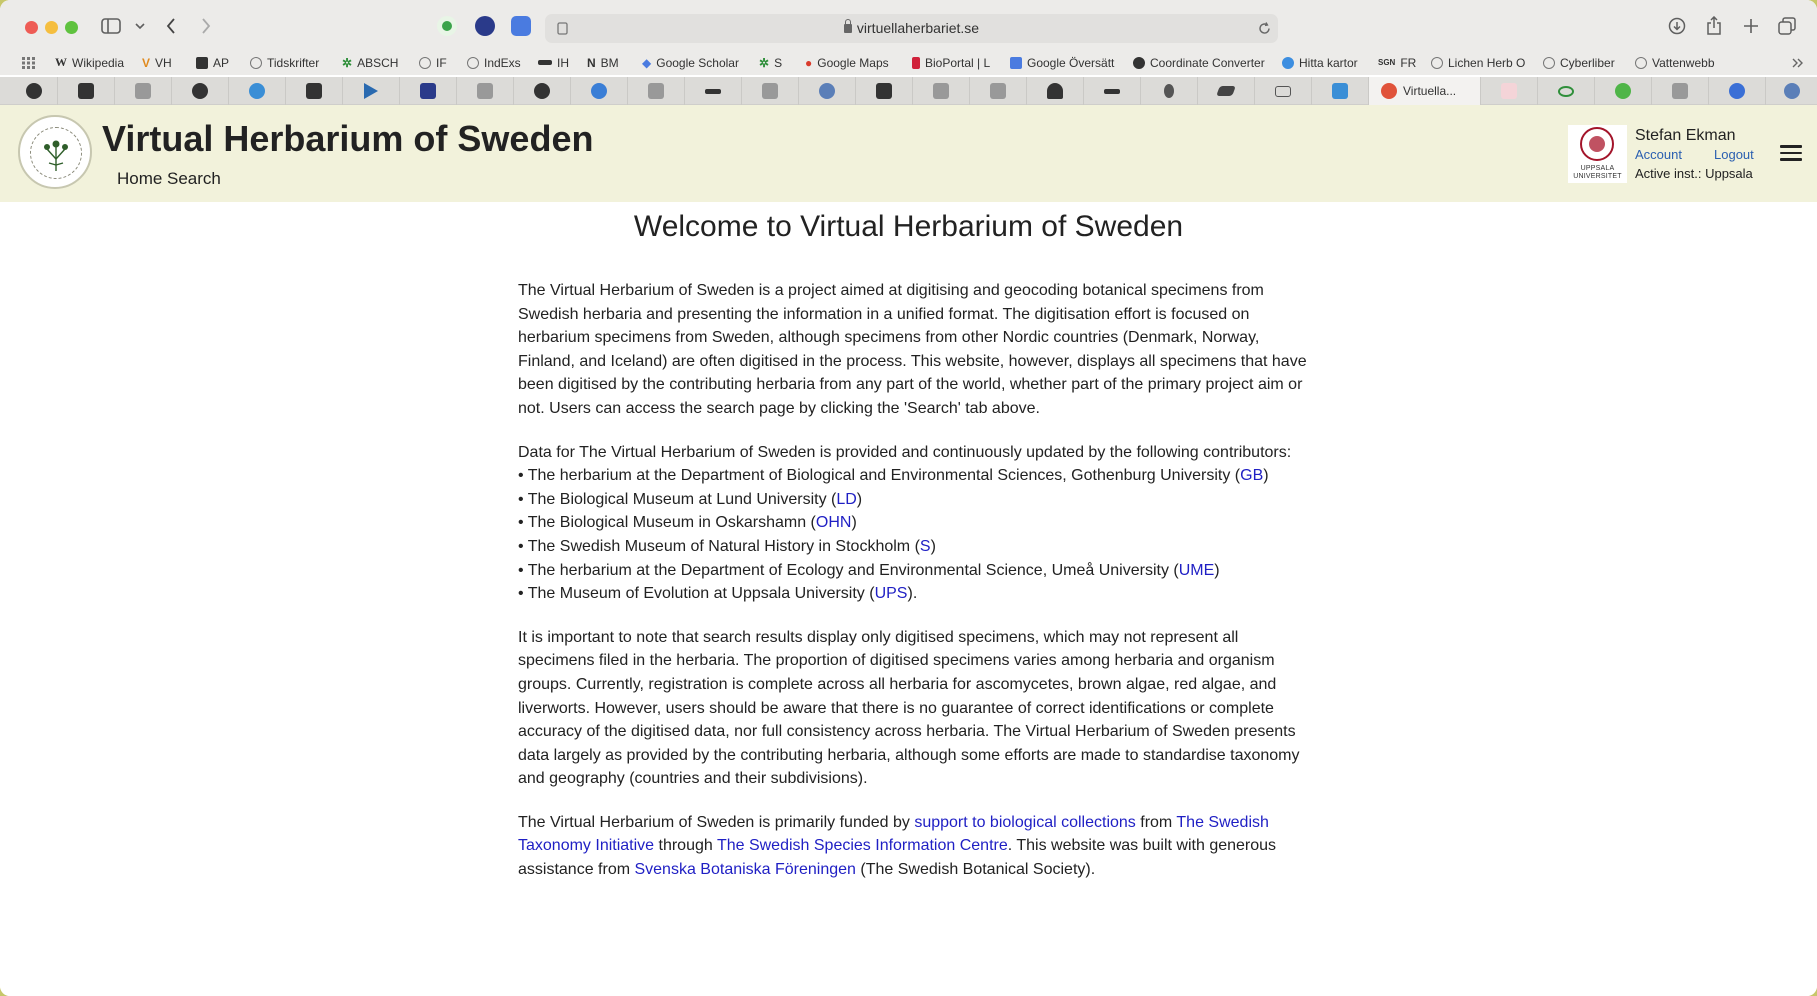  Describe the element at coordinates (1197, 570) in the screenshot. I see `contributor-link-ume: UME` at that location.